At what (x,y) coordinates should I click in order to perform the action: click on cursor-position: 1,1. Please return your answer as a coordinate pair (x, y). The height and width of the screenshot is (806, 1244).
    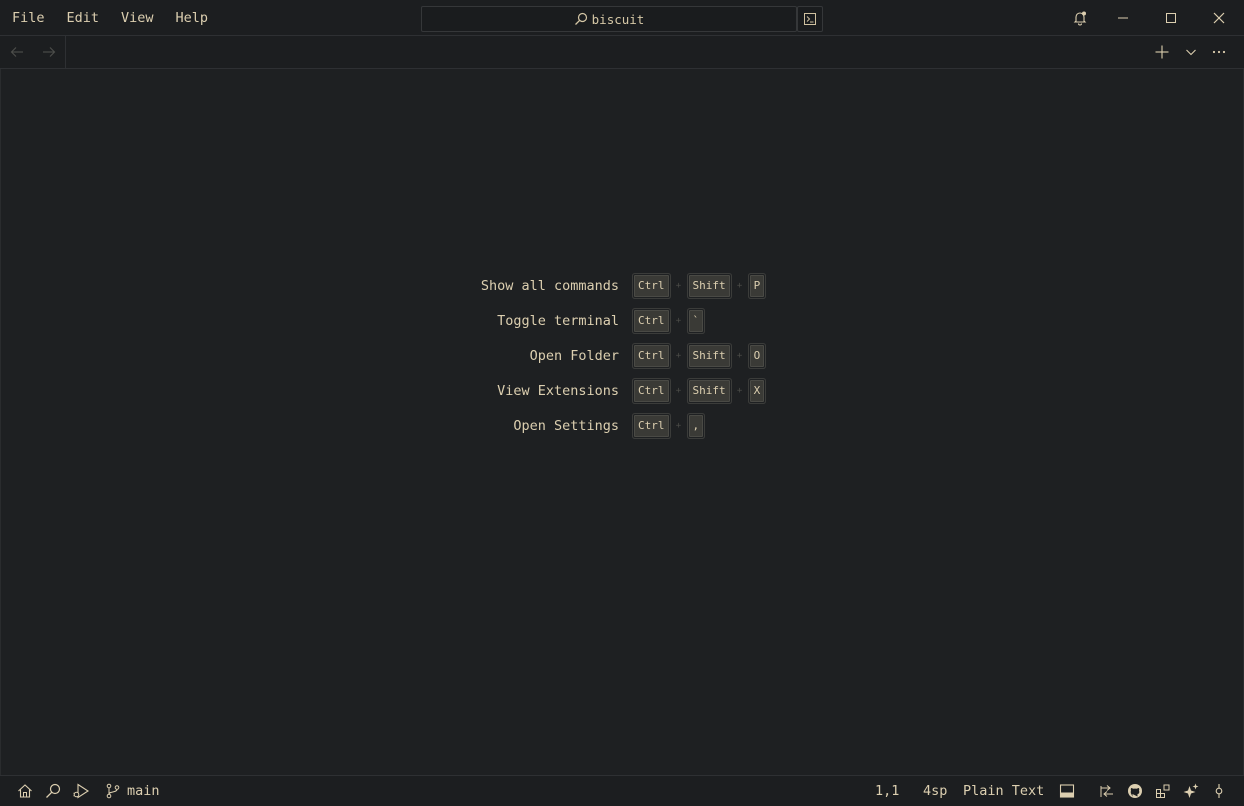
    Looking at the image, I should click on (887, 791).